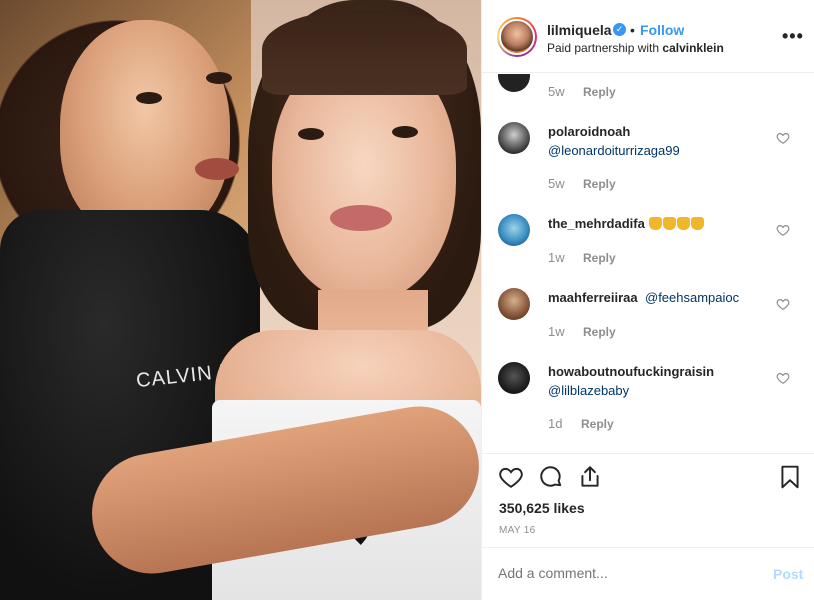 The image size is (814, 600). What do you see at coordinates (555, 423) in the screenshot?
I see `comment-time: 1d` at bounding box center [555, 423].